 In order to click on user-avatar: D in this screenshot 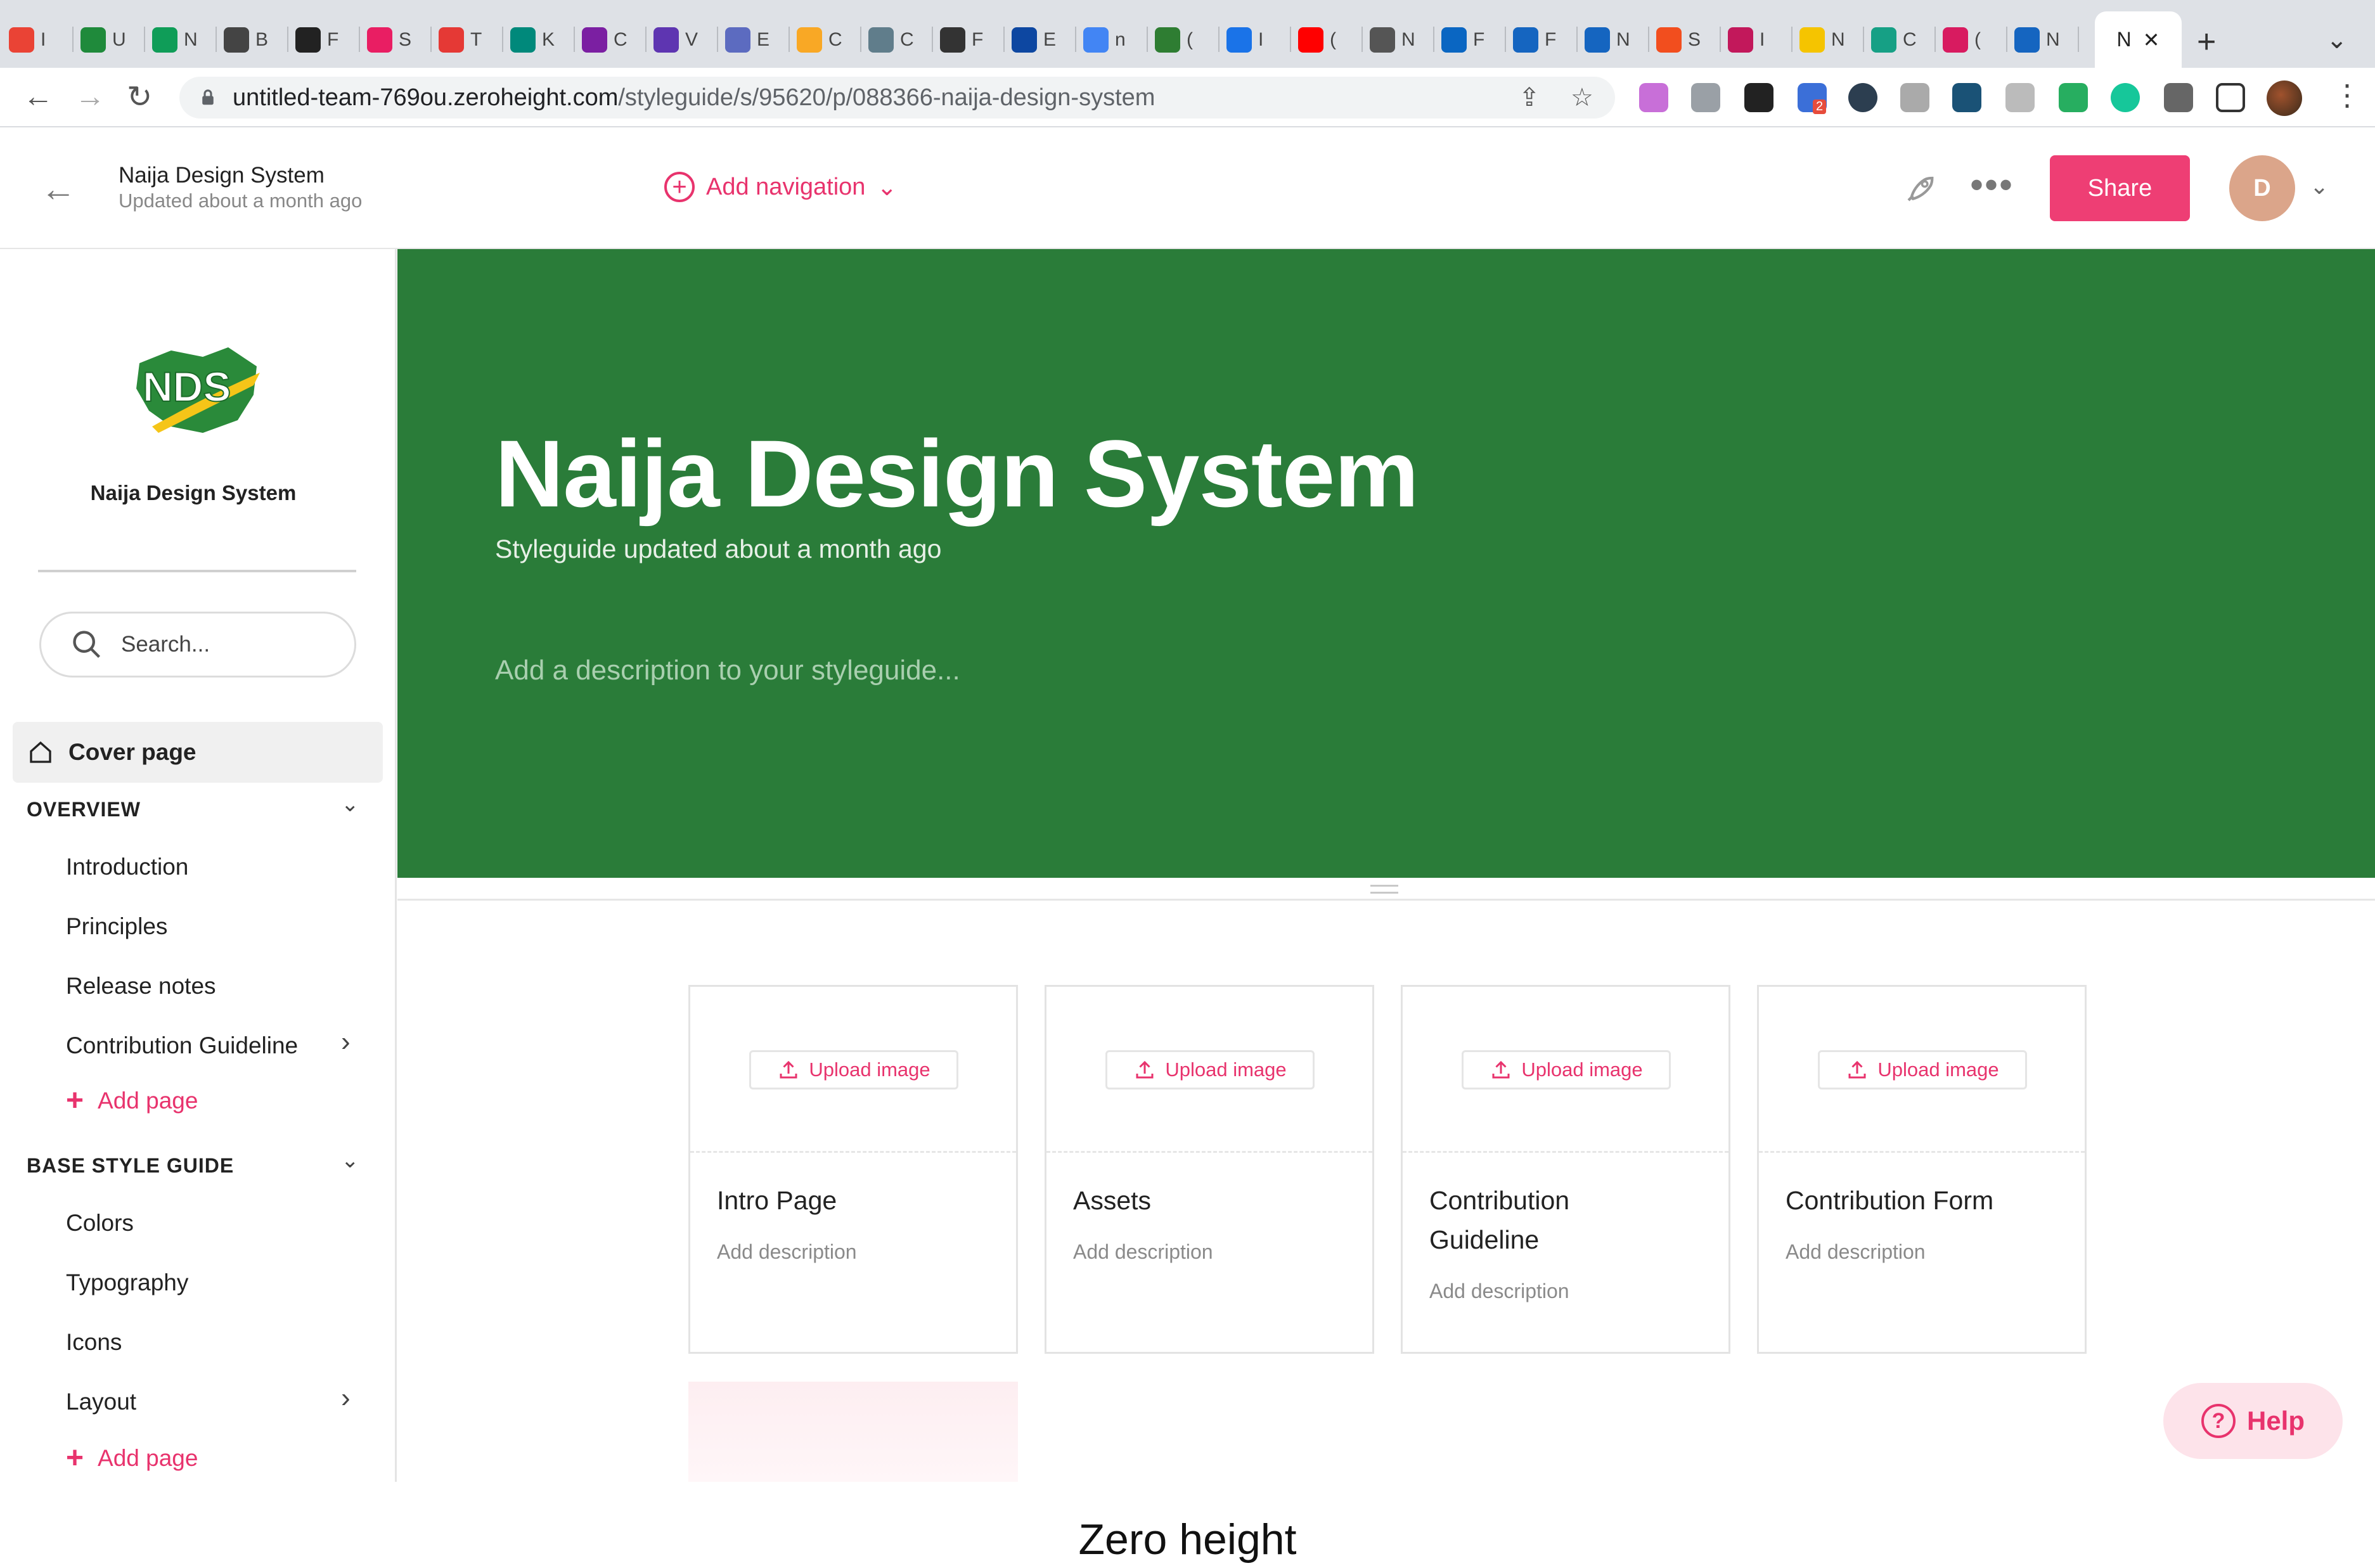, I will do `click(2262, 188)`.